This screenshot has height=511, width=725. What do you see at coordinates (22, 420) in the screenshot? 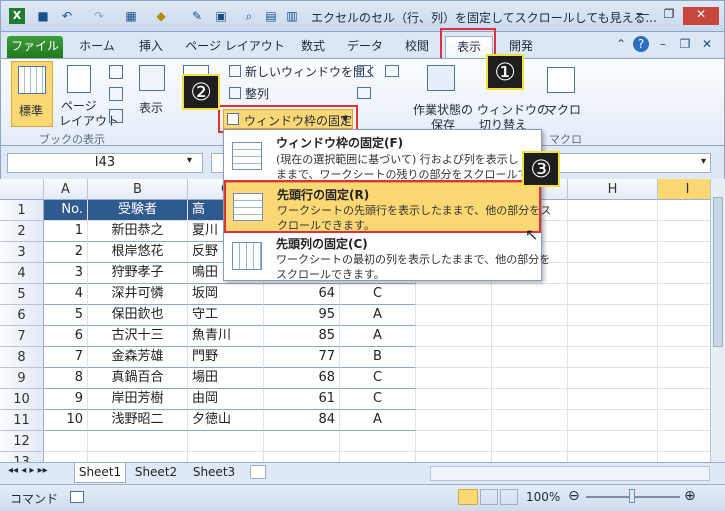
I see `row-header: 11` at bounding box center [22, 420].